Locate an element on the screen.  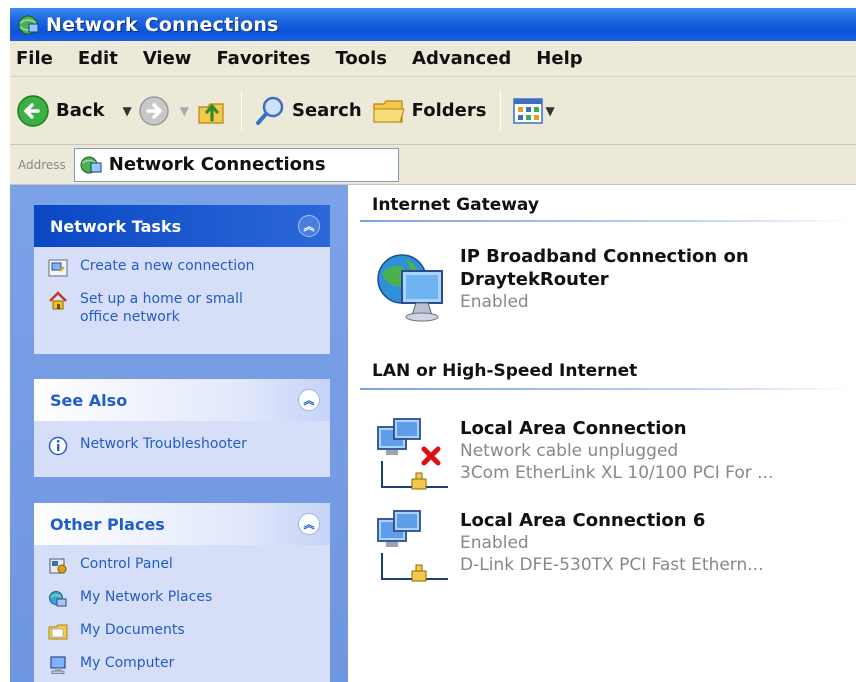
internet-gateway-icon is located at coordinates (410, 288).